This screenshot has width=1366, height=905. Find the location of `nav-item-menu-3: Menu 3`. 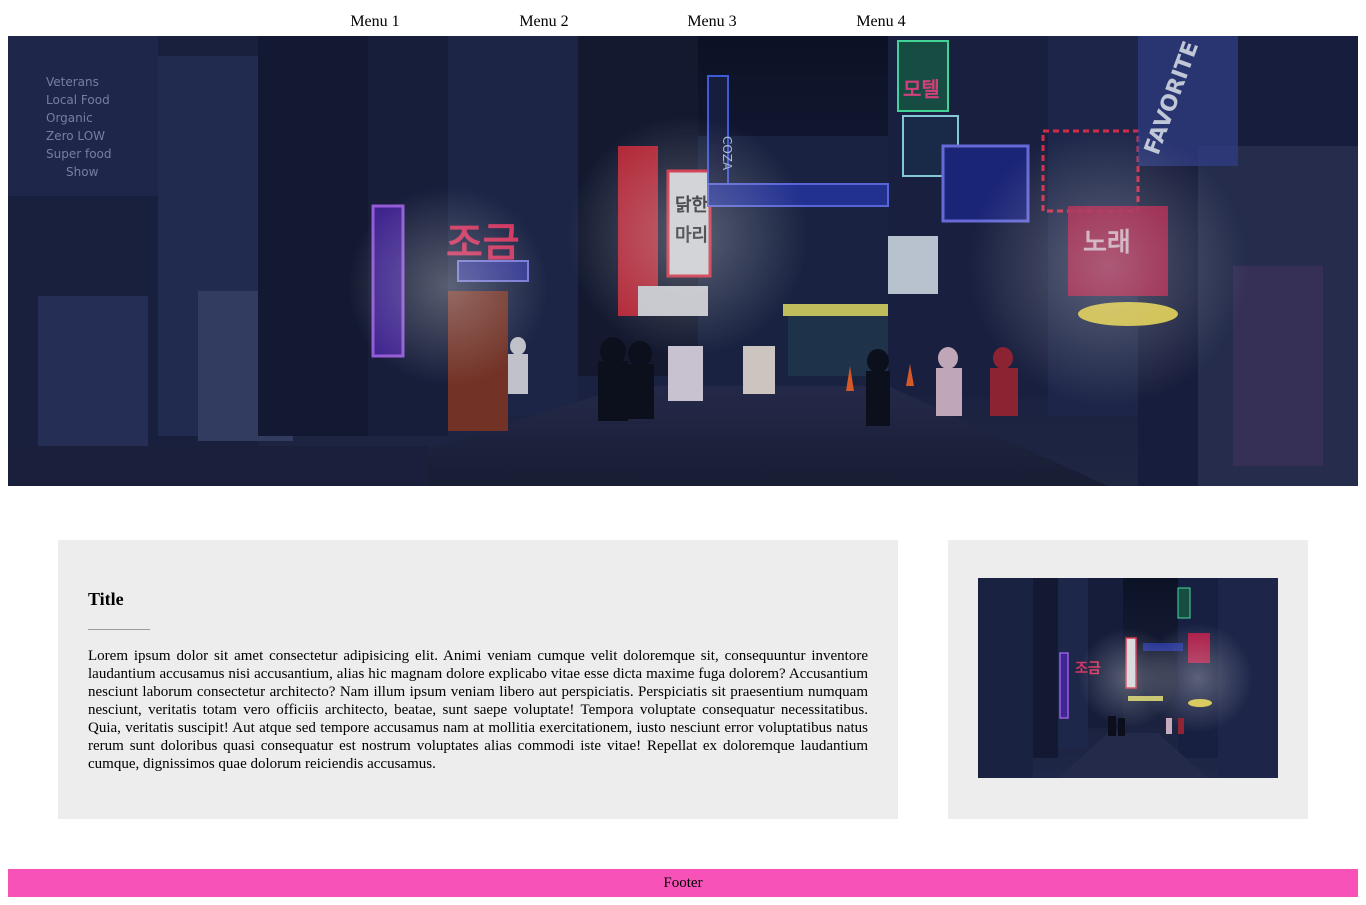

nav-item-menu-3: Menu 3 is located at coordinates (712, 22).